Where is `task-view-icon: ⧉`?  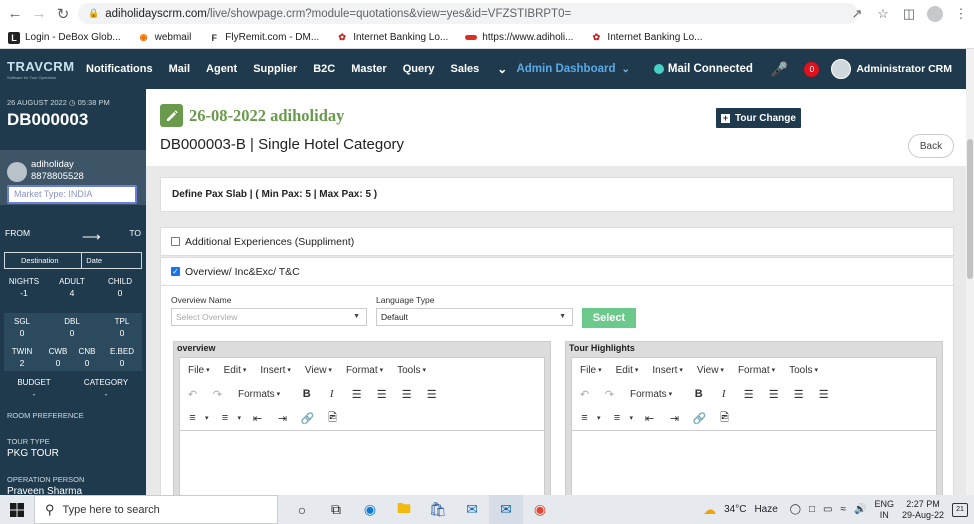 task-view-icon: ⧉ is located at coordinates (336, 509).